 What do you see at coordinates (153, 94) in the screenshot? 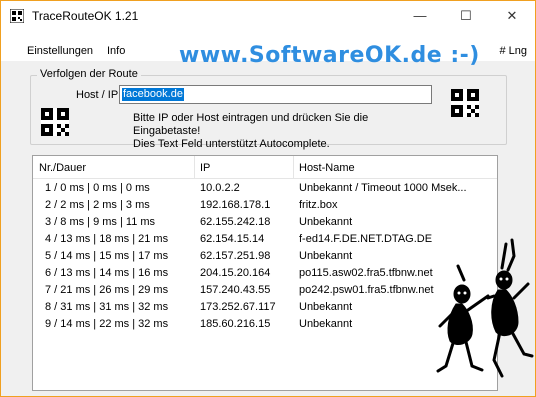
I see `host-input-value: facebook.de` at bounding box center [153, 94].